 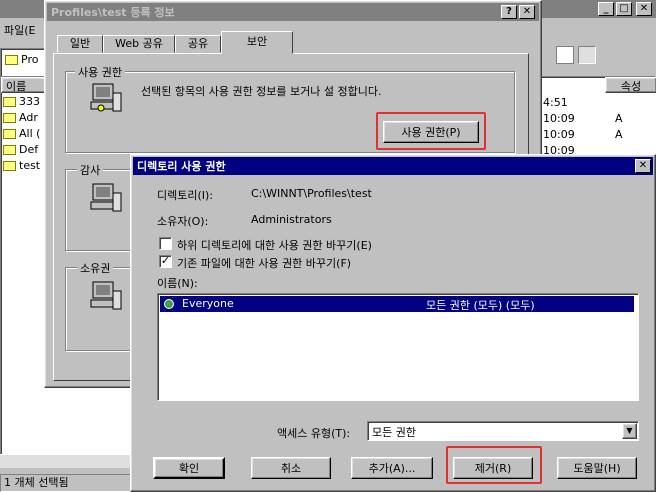 I want to click on dialog-close-button: ✕, so click(x=643, y=166).